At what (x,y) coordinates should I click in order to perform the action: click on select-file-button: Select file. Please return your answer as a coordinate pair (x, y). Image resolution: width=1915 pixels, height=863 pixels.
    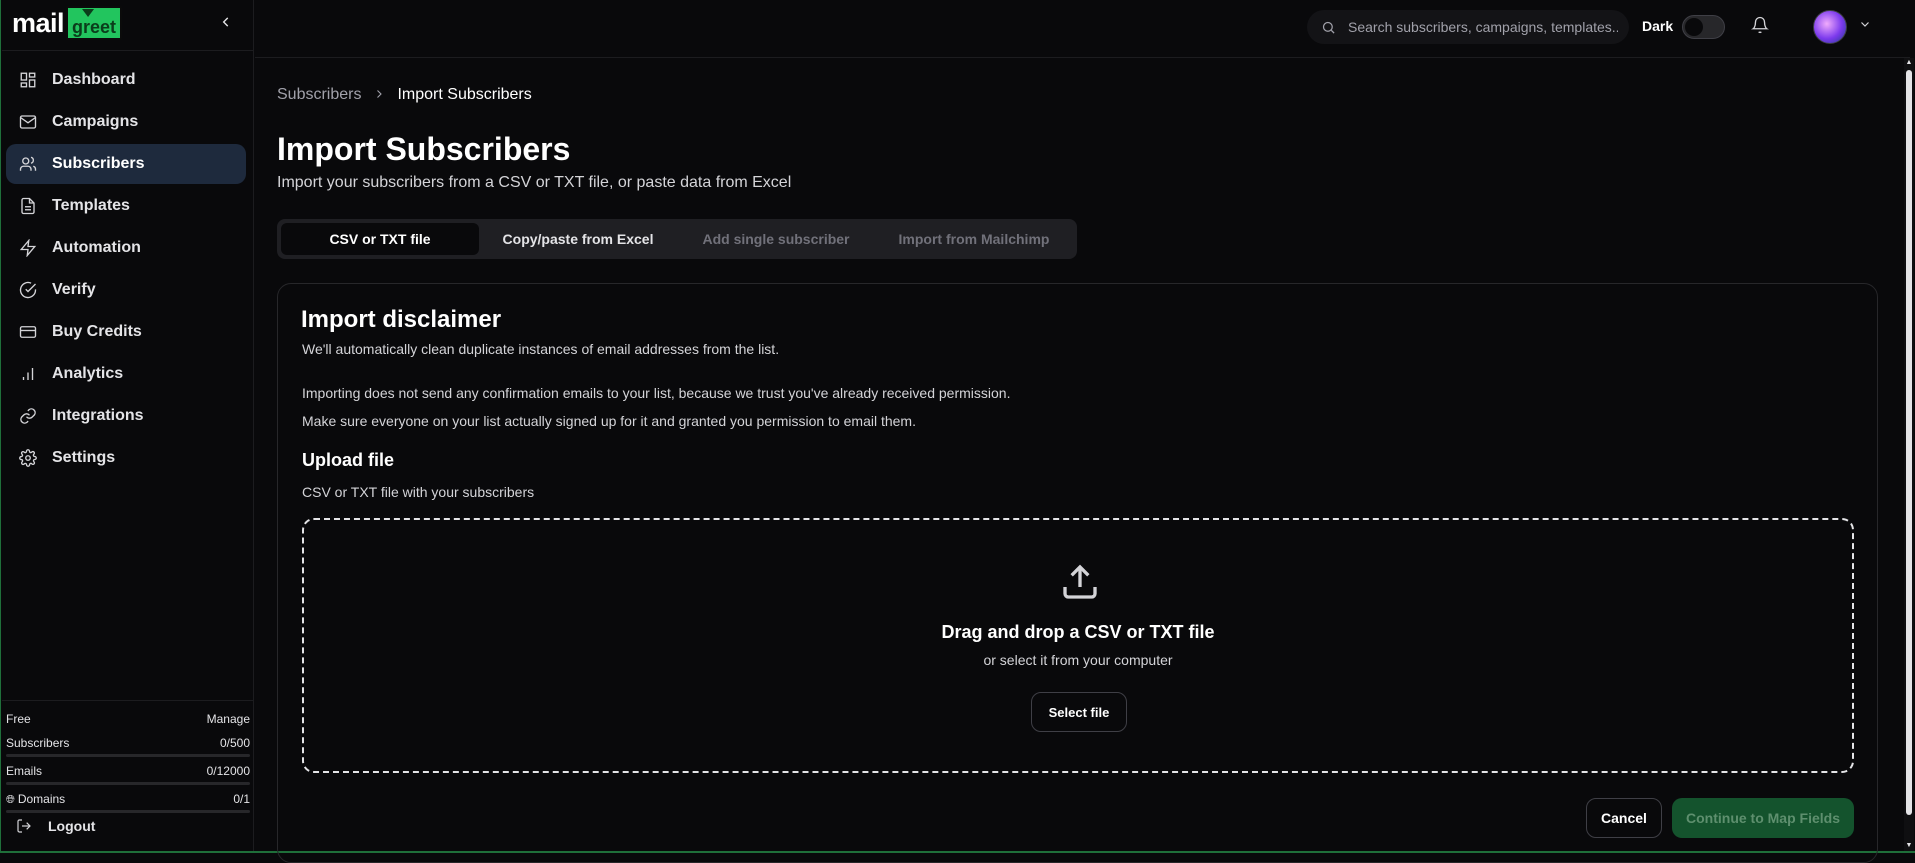
    Looking at the image, I should click on (1079, 712).